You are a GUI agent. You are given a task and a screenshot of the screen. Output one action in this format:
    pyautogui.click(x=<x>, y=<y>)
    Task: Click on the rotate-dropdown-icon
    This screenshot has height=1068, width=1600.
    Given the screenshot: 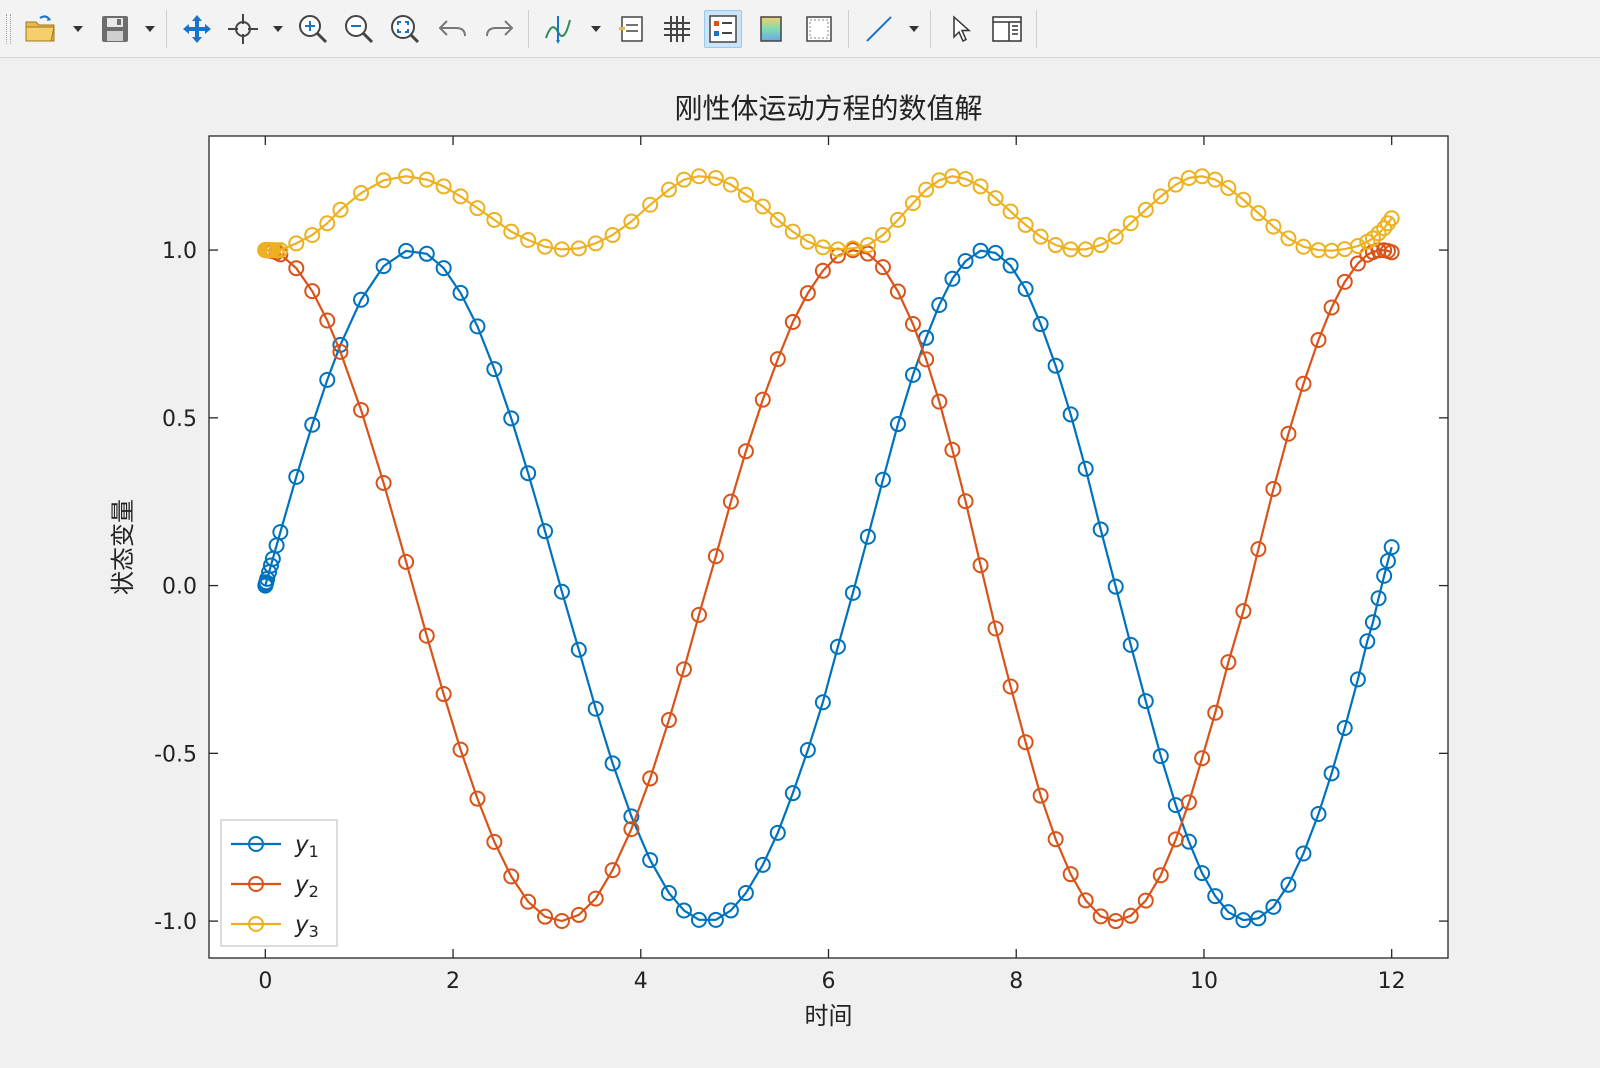 What is the action you would take?
    pyautogui.click(x=278, y=29)
    